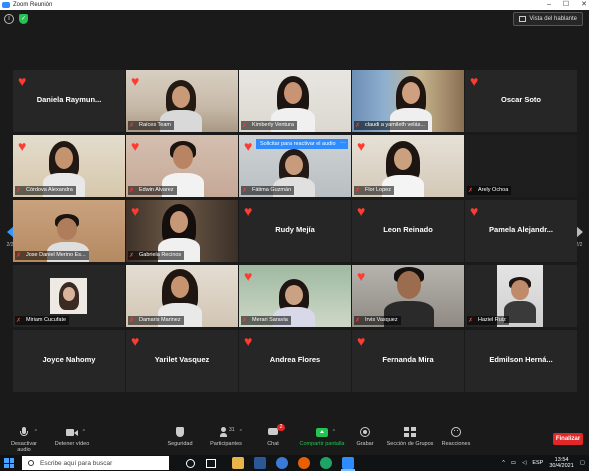 This screenshot has width=589, height=471. Describe the element at coordinates (295, 231) in the screenshot. I see `participant-tile: ♥ Rudy Mejía` at that location.